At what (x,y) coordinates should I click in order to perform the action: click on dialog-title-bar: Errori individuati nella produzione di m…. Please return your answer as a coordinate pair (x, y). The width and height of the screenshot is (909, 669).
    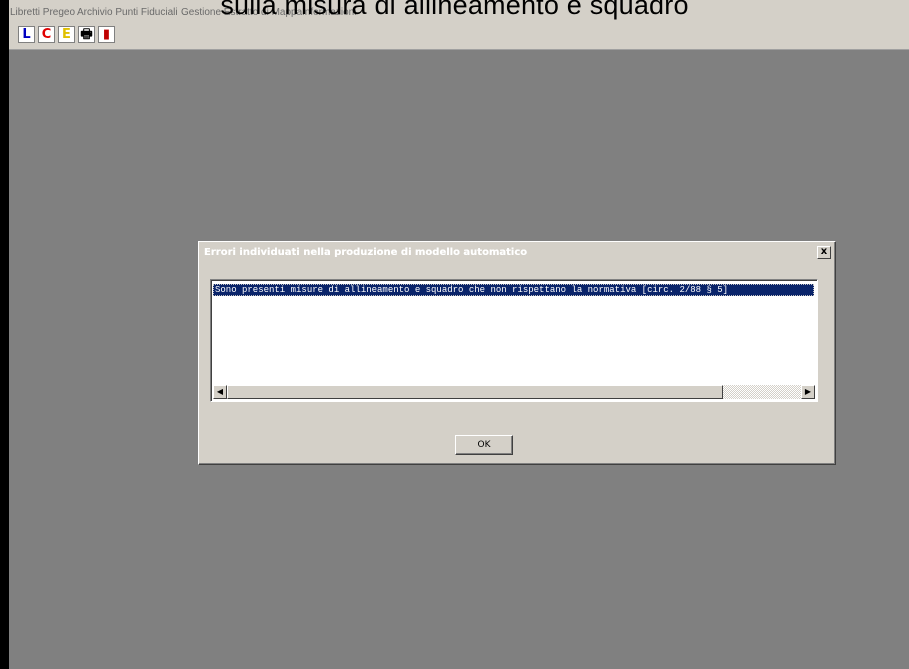
    Looking at the image, I should click on (517, 253).